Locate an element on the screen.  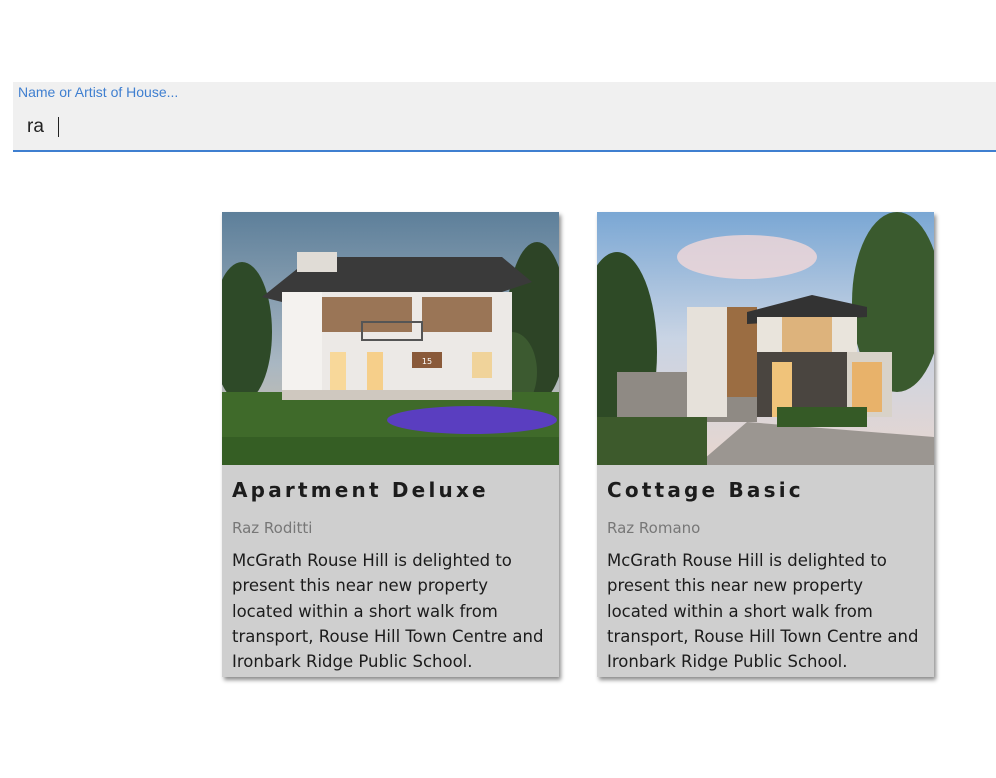
text-cursor is located at coordinates (58, 127).